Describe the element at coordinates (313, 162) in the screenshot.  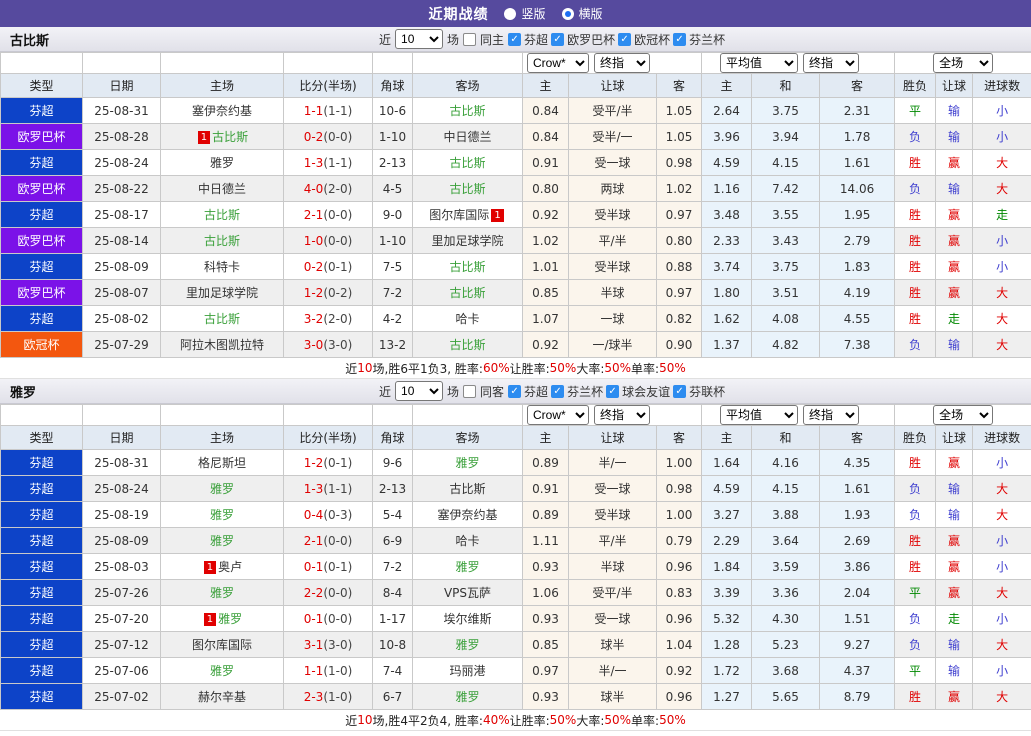
I see `fulltime-score: 1-3` at that location.